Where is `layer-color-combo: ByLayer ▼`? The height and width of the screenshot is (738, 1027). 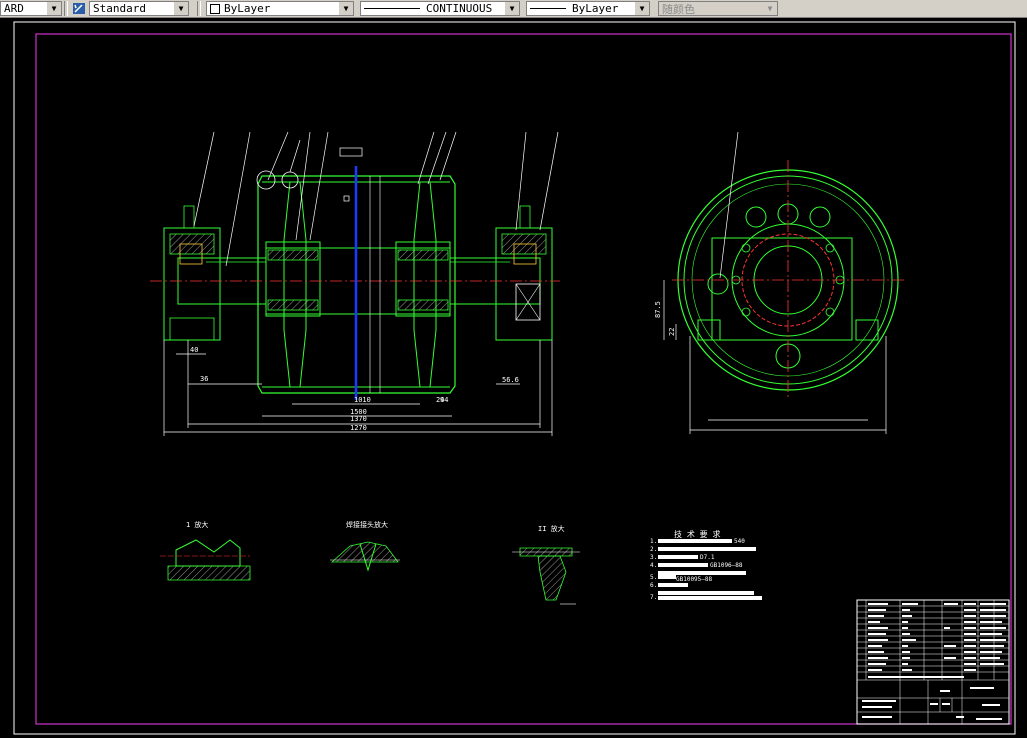 layer-color-combo: ByLayer ▼ is located at coordinates (280, 8).